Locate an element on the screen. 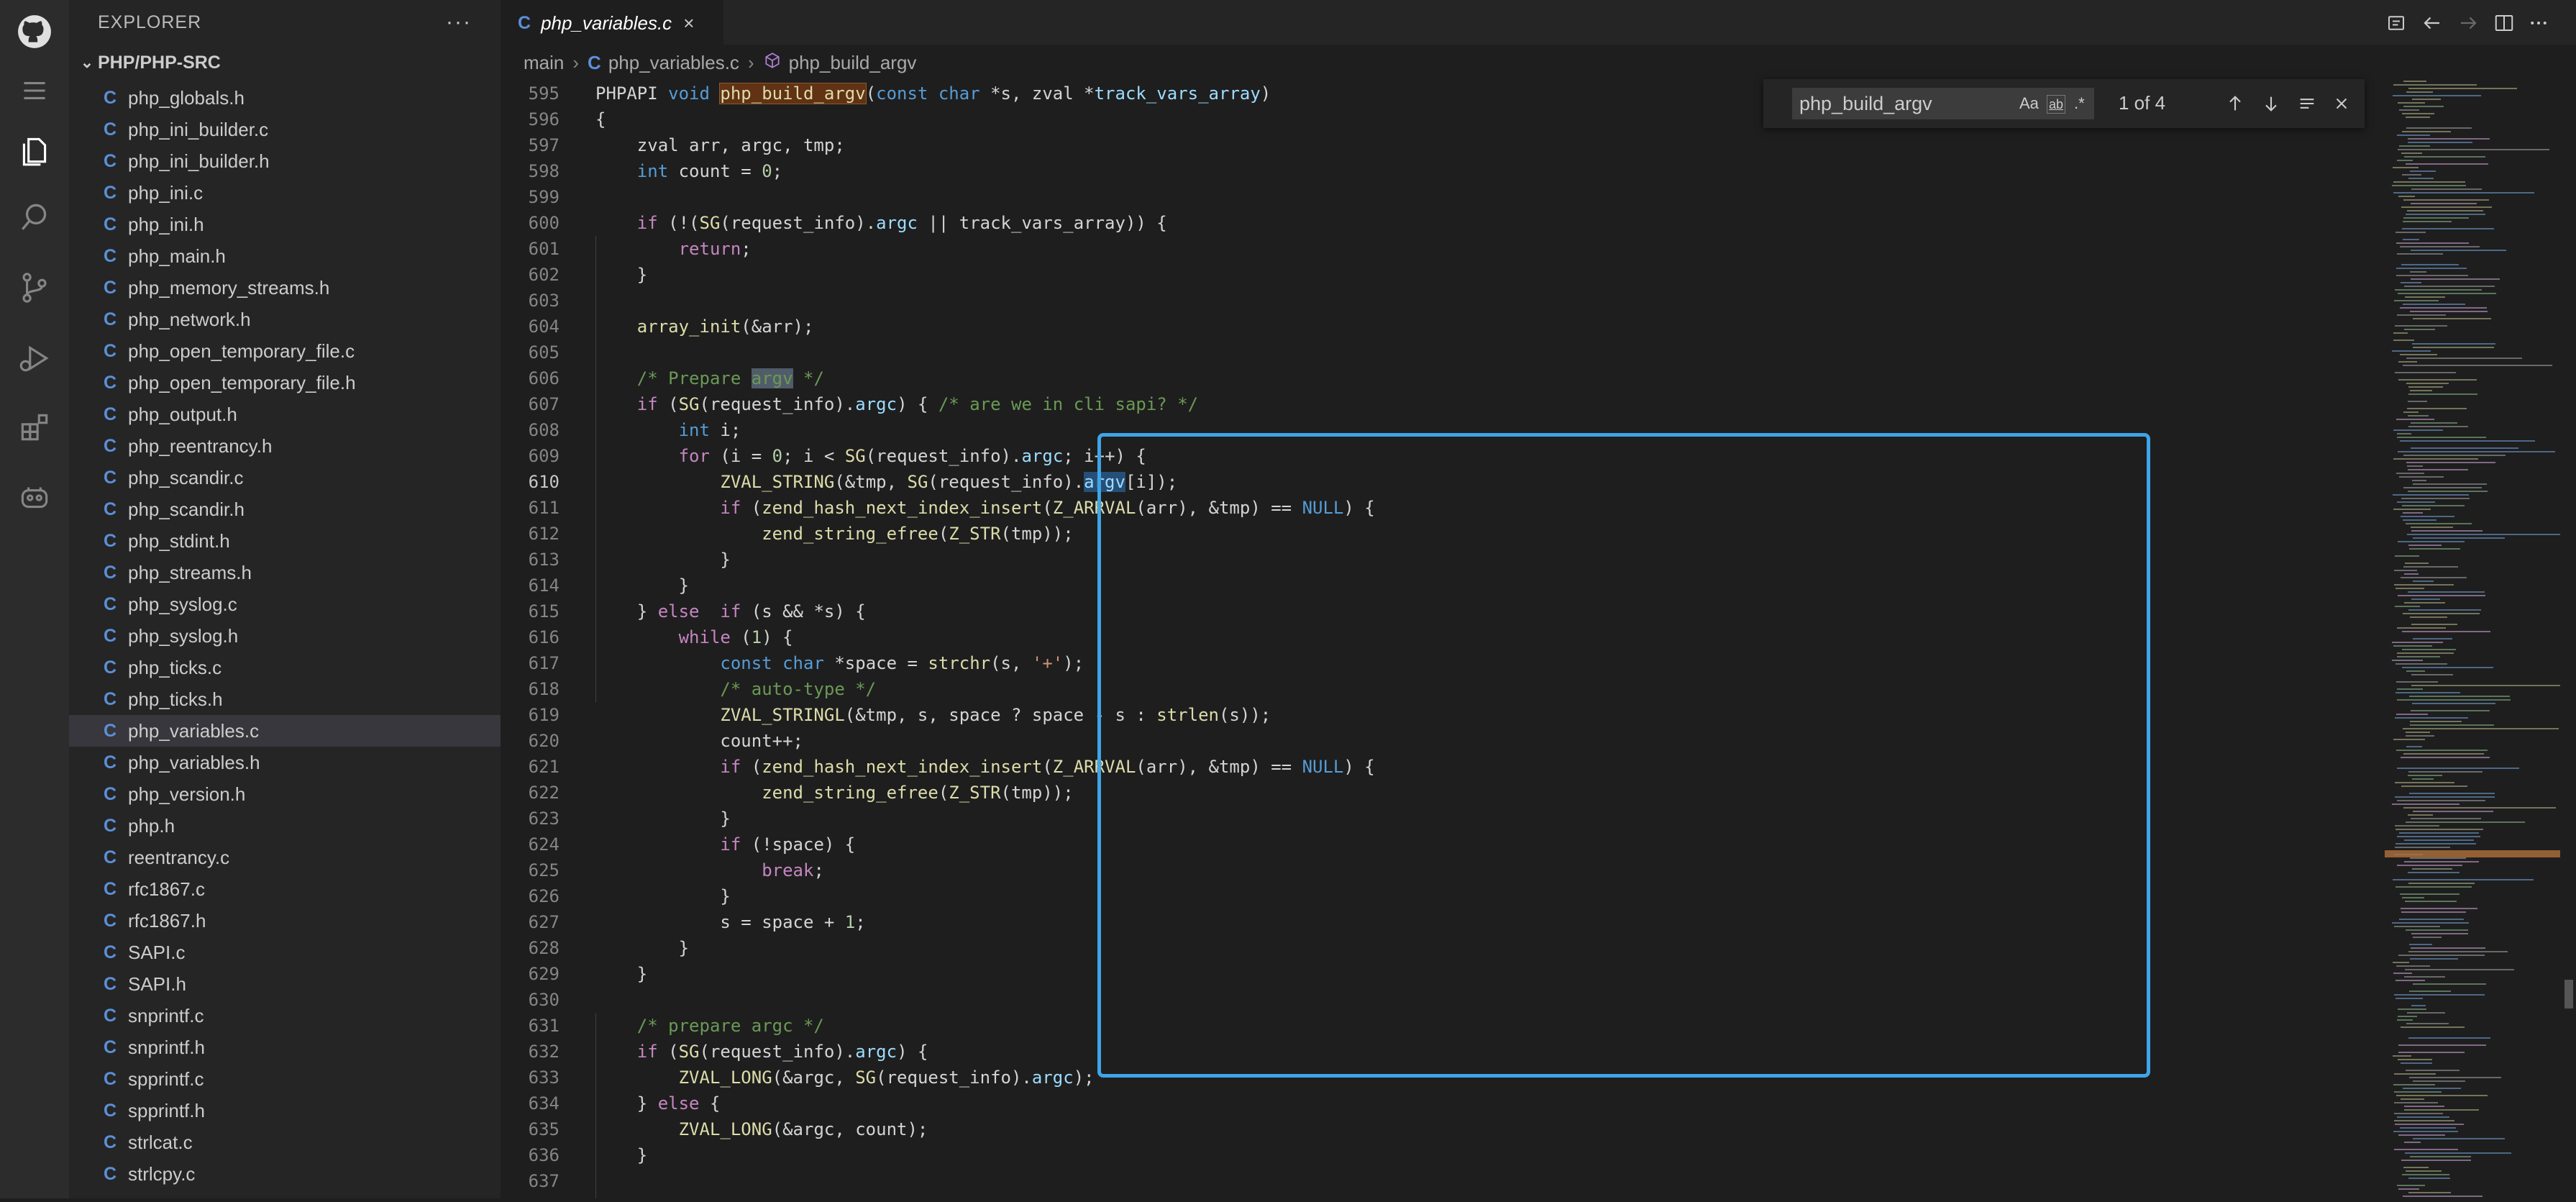  file-item: Cphp_open_temporary_file.c is located at coordinates (285, 351).